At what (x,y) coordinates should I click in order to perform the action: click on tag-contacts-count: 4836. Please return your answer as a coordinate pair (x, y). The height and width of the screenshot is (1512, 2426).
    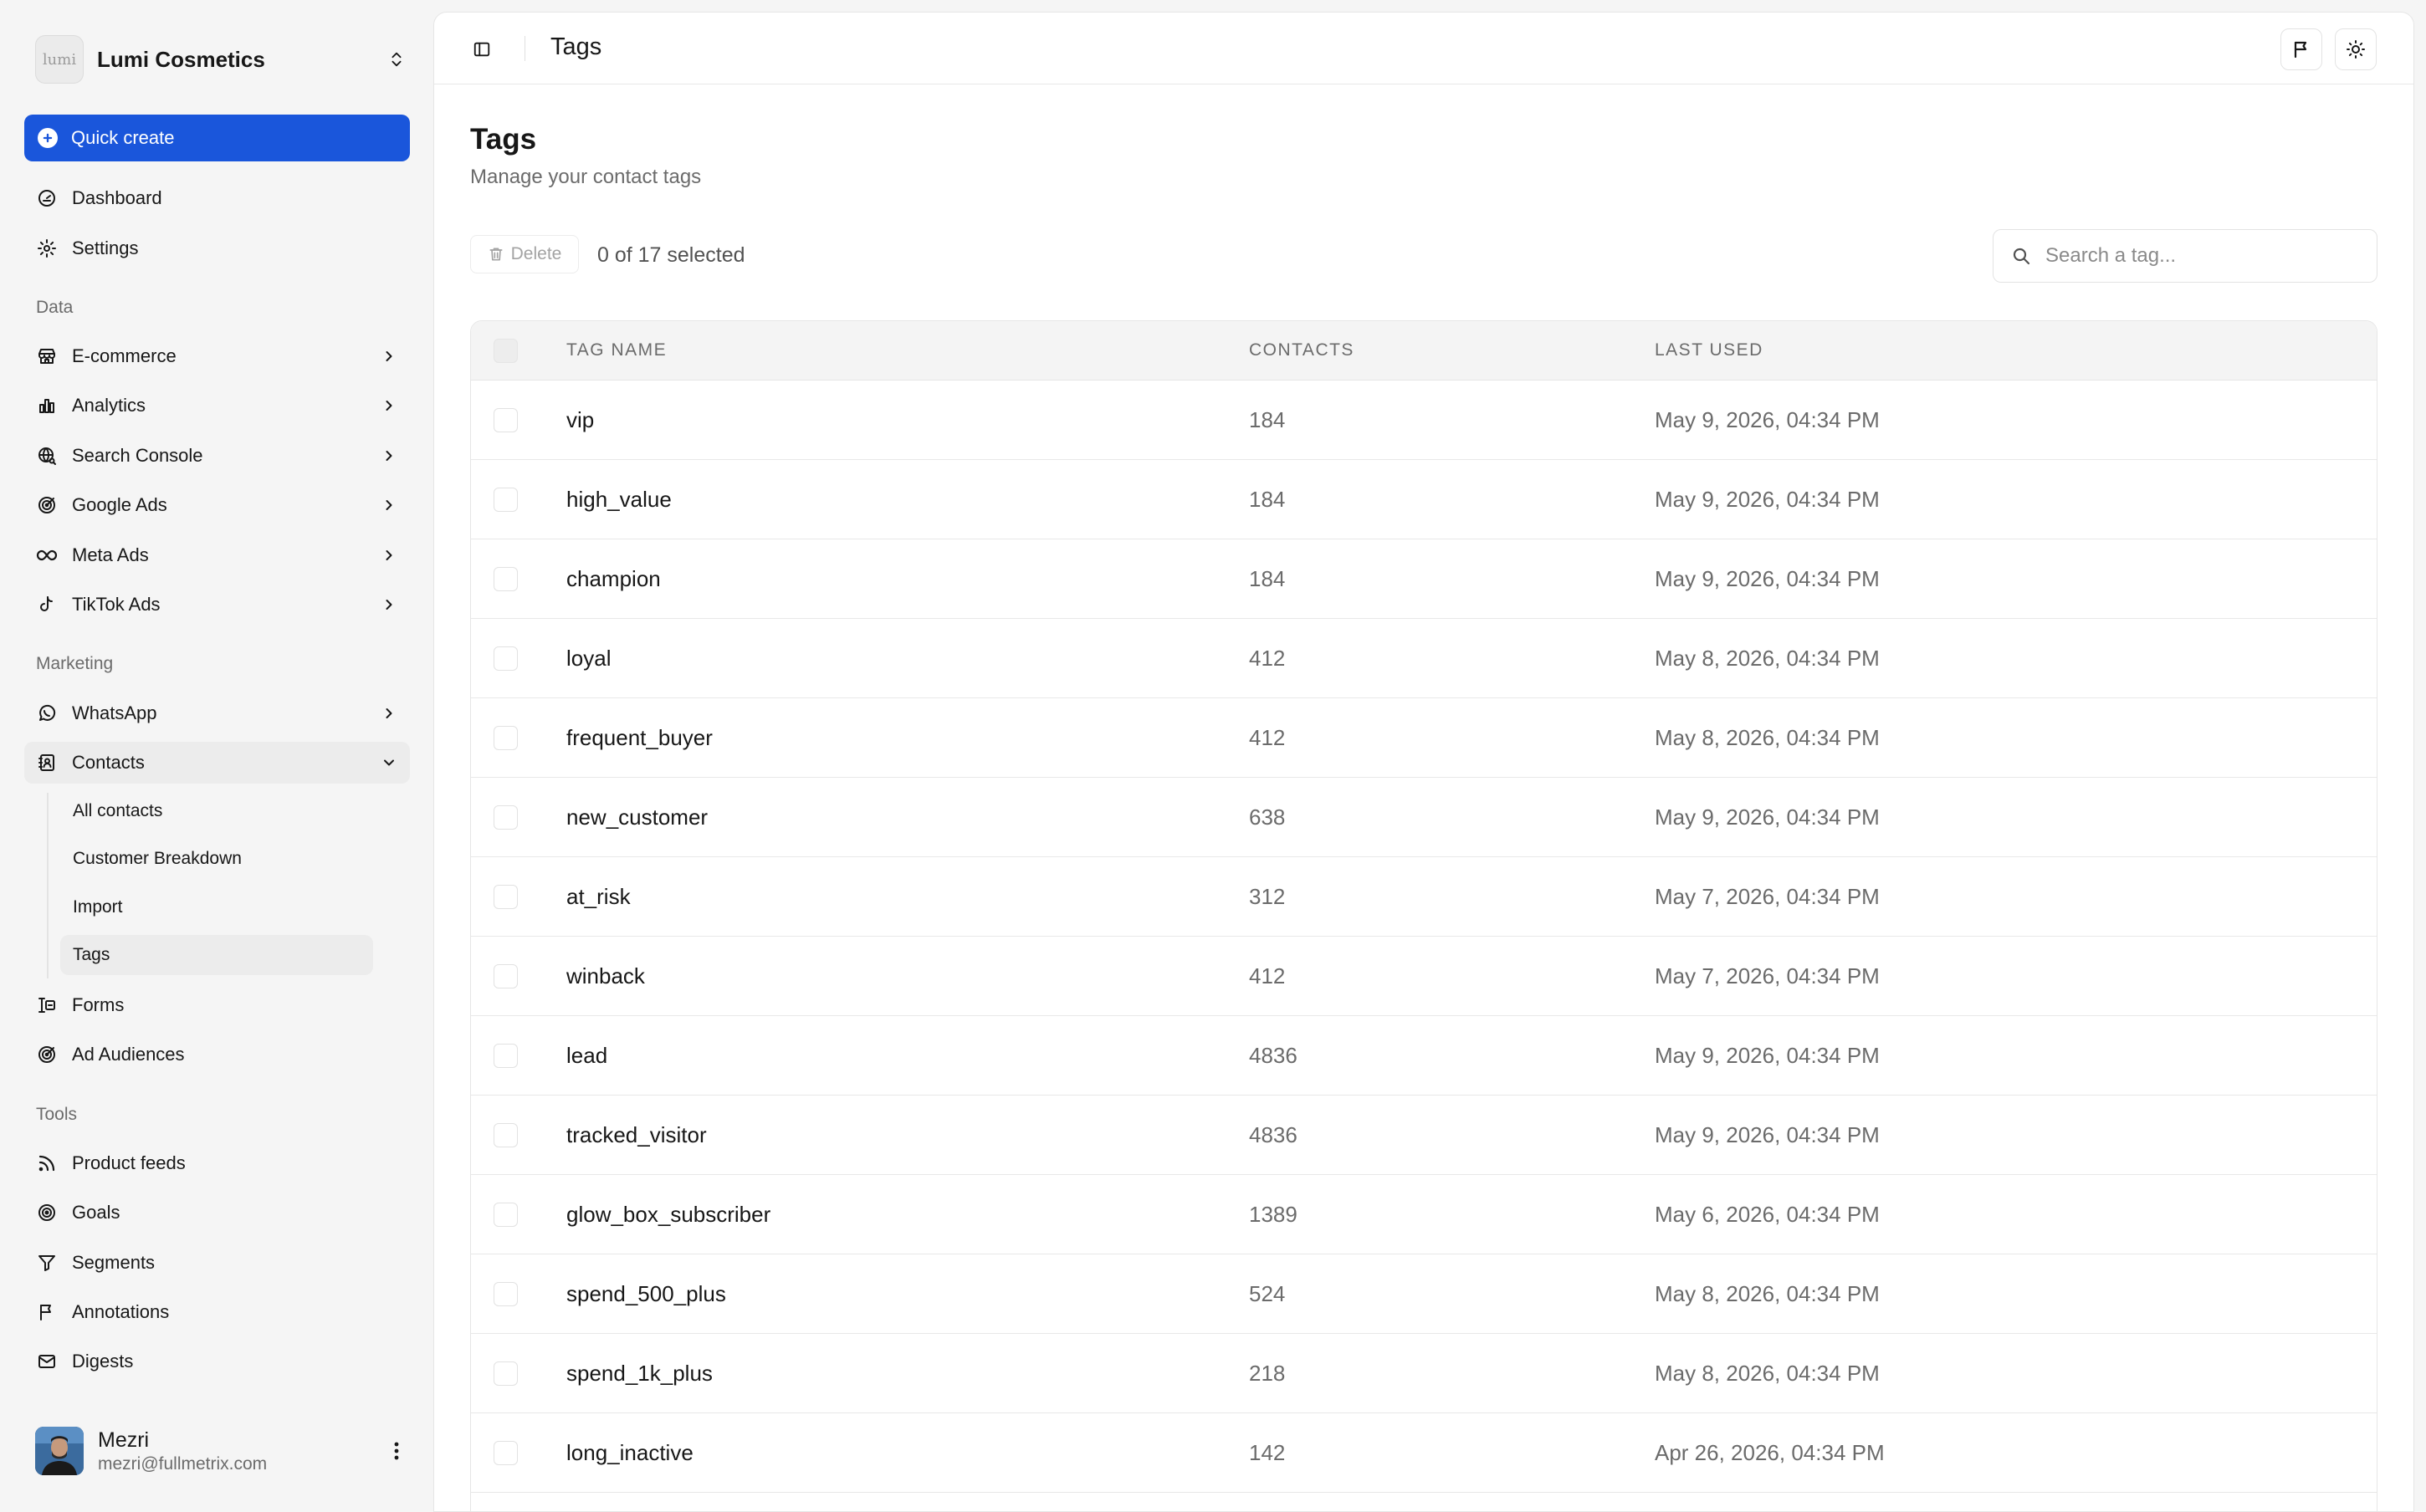
    Looking at the image, I should click on (1273, 1134).